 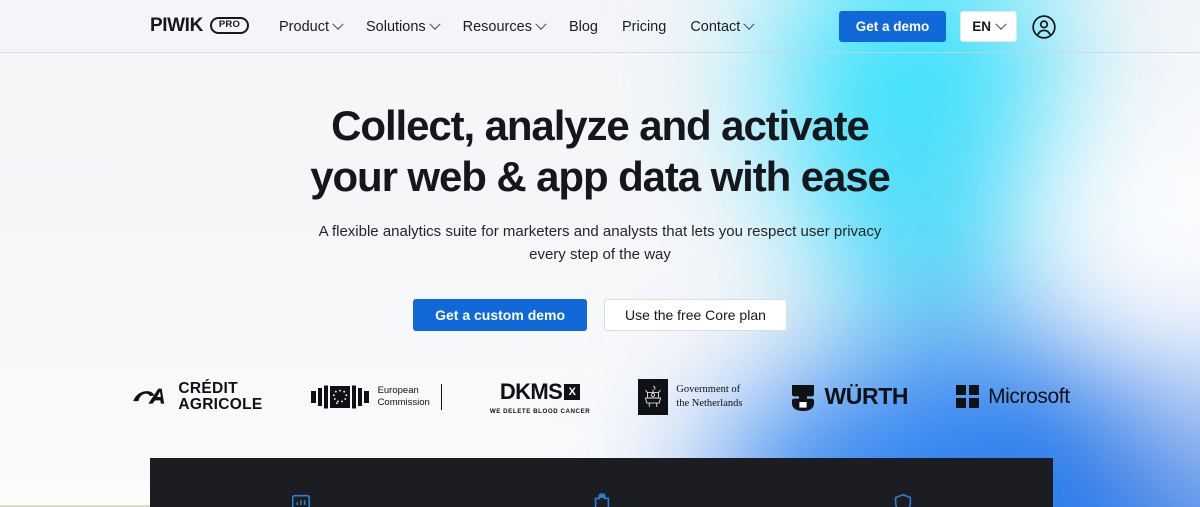 I want to click on user-circle-icon, so click(x=1044, y=26).